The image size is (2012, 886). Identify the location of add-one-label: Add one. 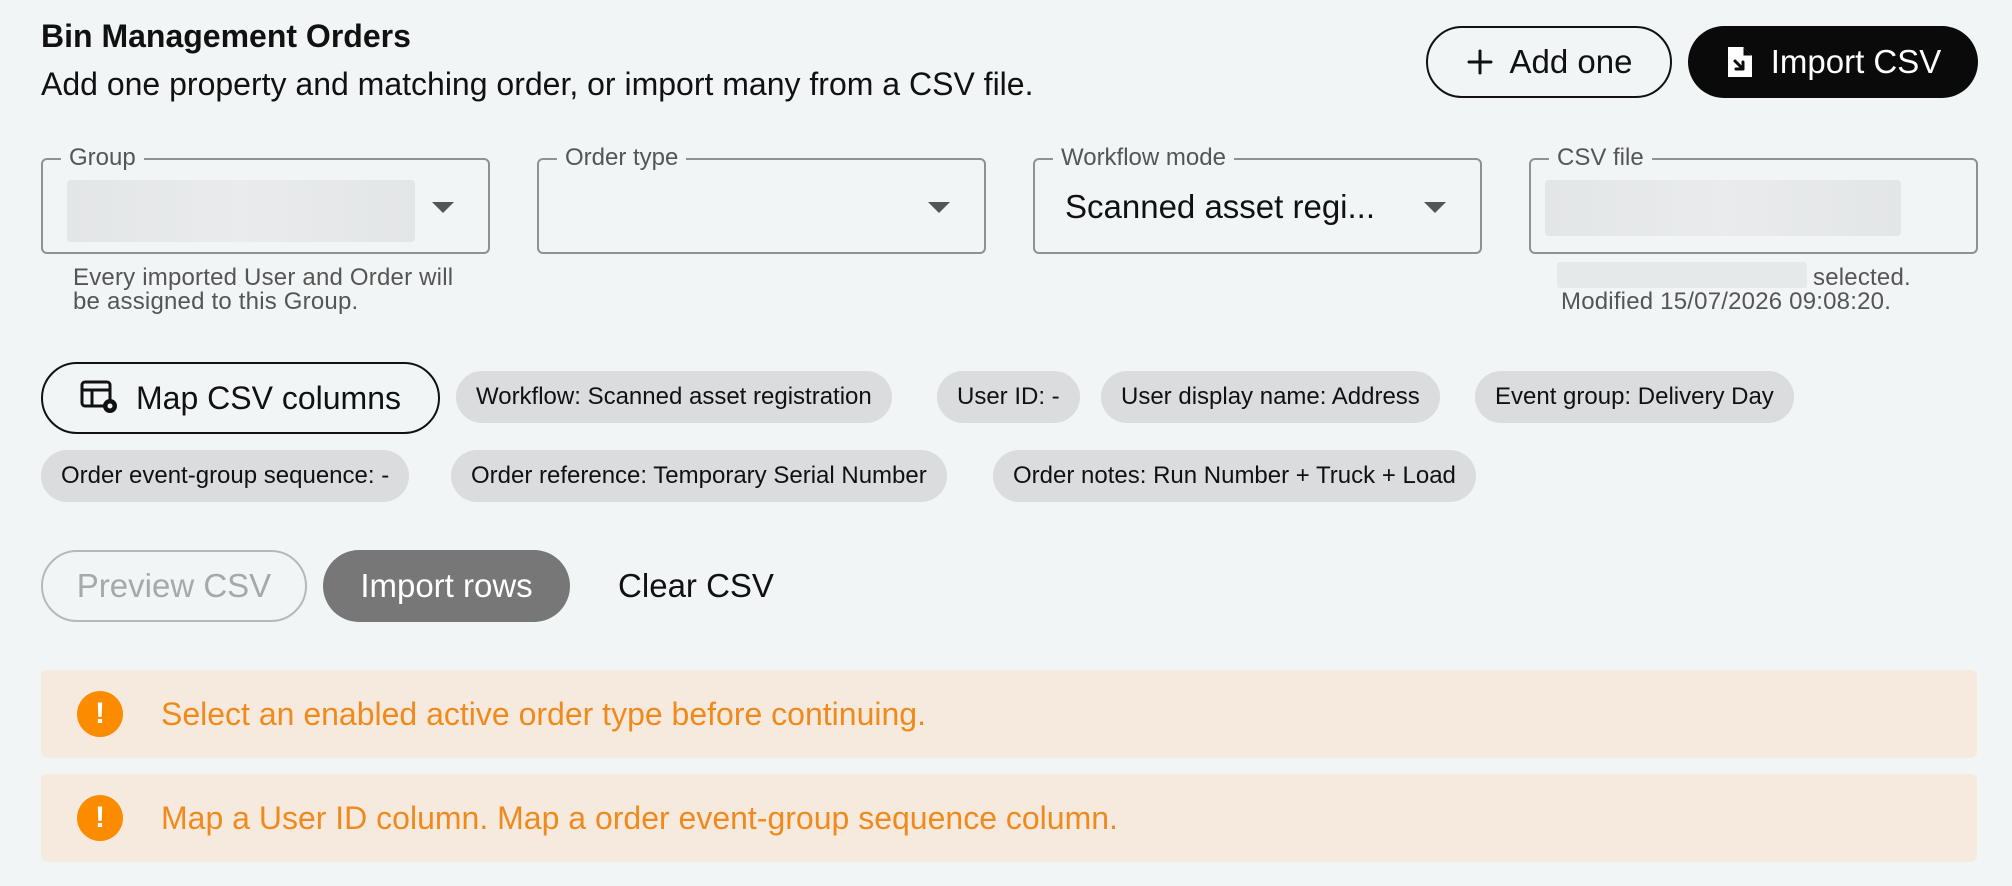
(1571, 61).